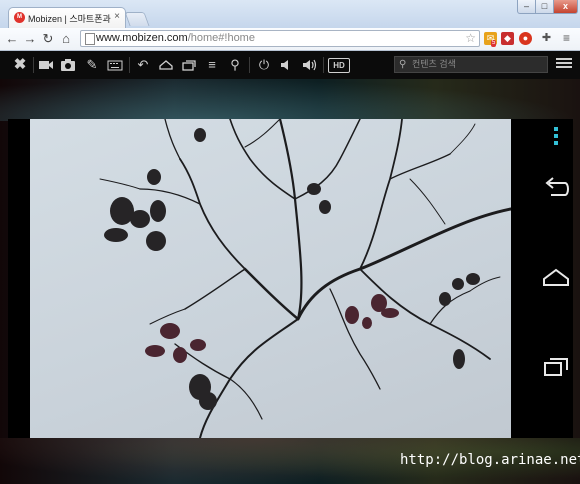 This screenshot has width=580, height=484. I want to click on adblock-extension-icon: ●, so click(525, 38).